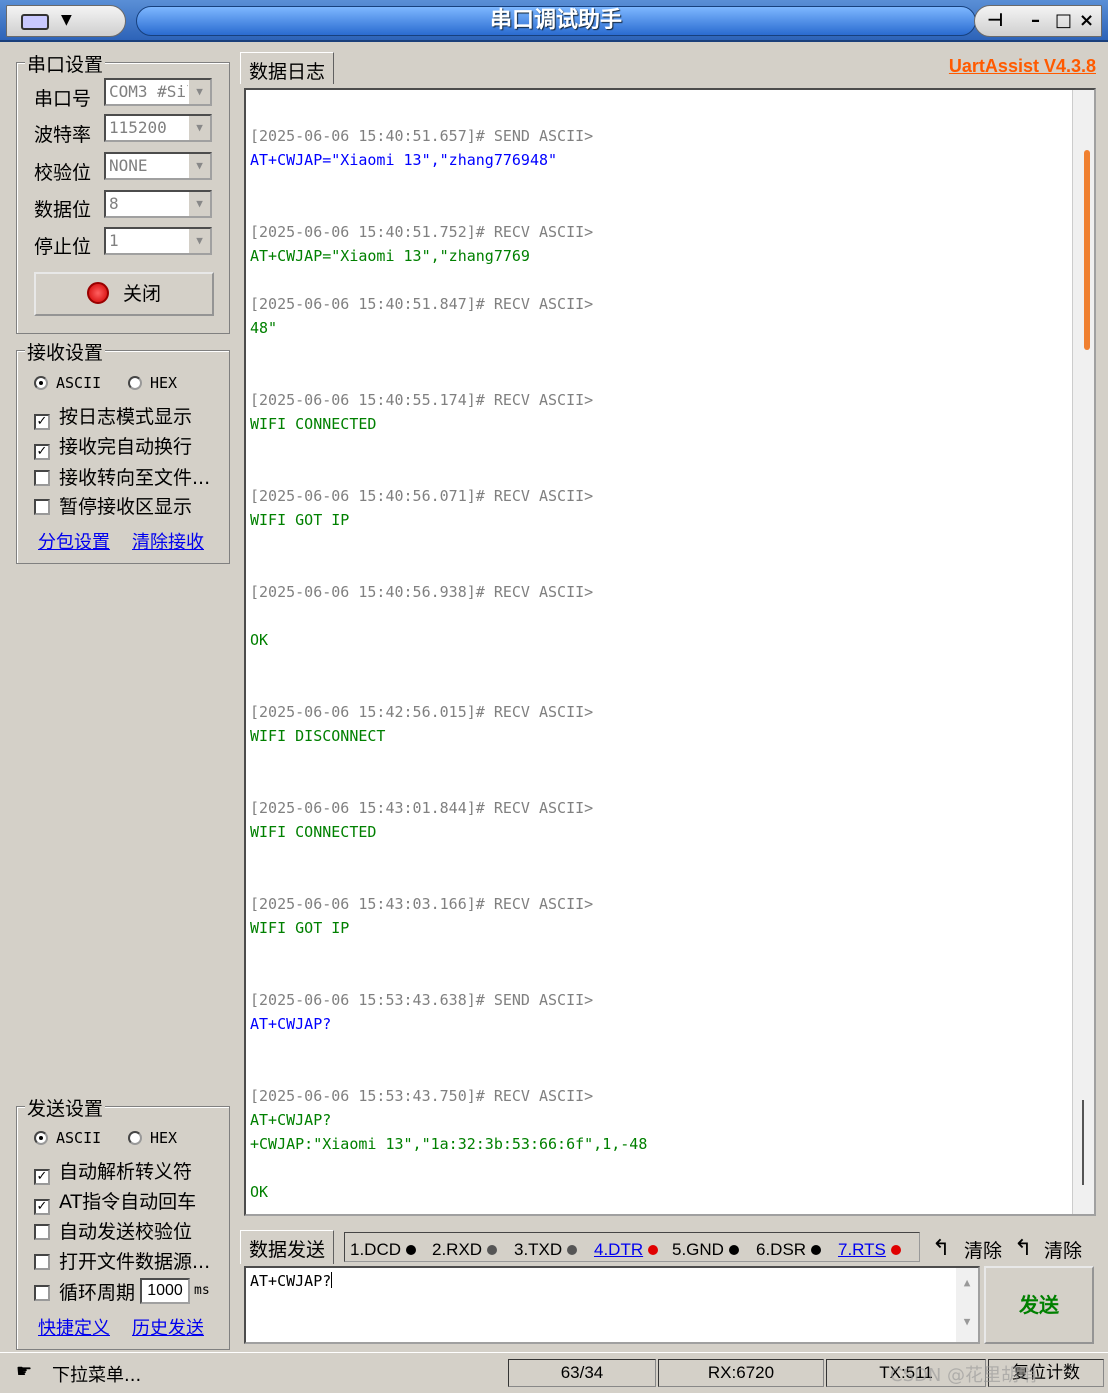 This screenshot has height=1393, width=1108. I want to click on escape-checkbox: ✓ 自动解析转义符, so click(113, 1171).